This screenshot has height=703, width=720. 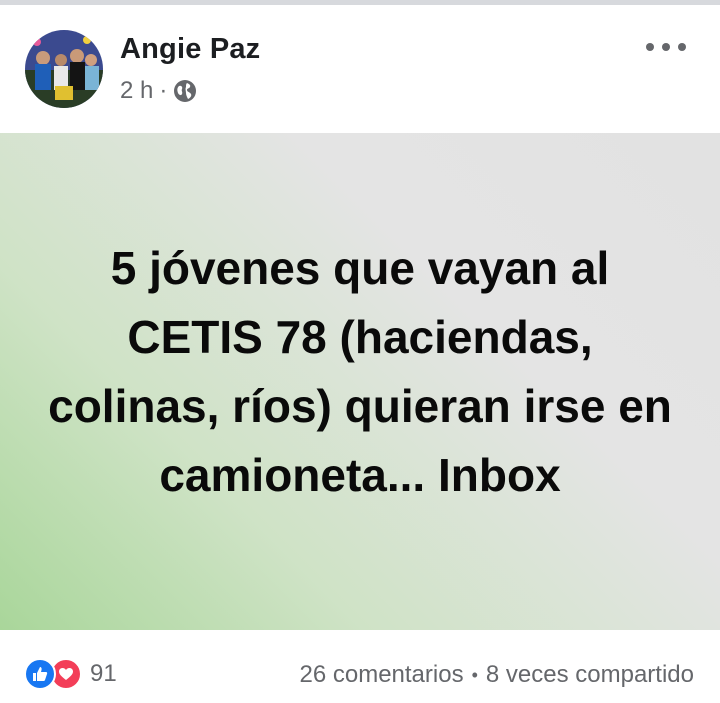 What do you see at coordinates (64, 69) in the screenshot?
I see `avatar` at bounding box center [64, 69].